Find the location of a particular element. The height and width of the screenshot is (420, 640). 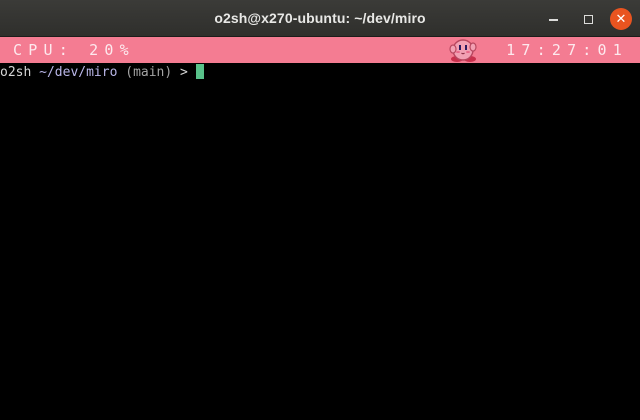

cpu-usage: CPU: 20% is located at coordinates (74, 50).